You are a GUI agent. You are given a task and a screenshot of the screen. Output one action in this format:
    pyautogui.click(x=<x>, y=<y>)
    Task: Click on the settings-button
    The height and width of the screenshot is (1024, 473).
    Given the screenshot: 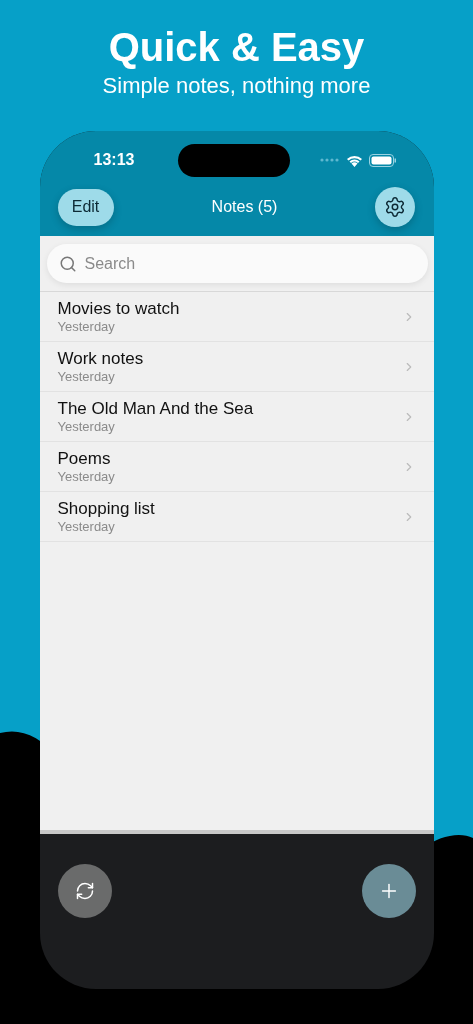 What is the action you would take?
    pyautogui.click(x=395, y=207)
    